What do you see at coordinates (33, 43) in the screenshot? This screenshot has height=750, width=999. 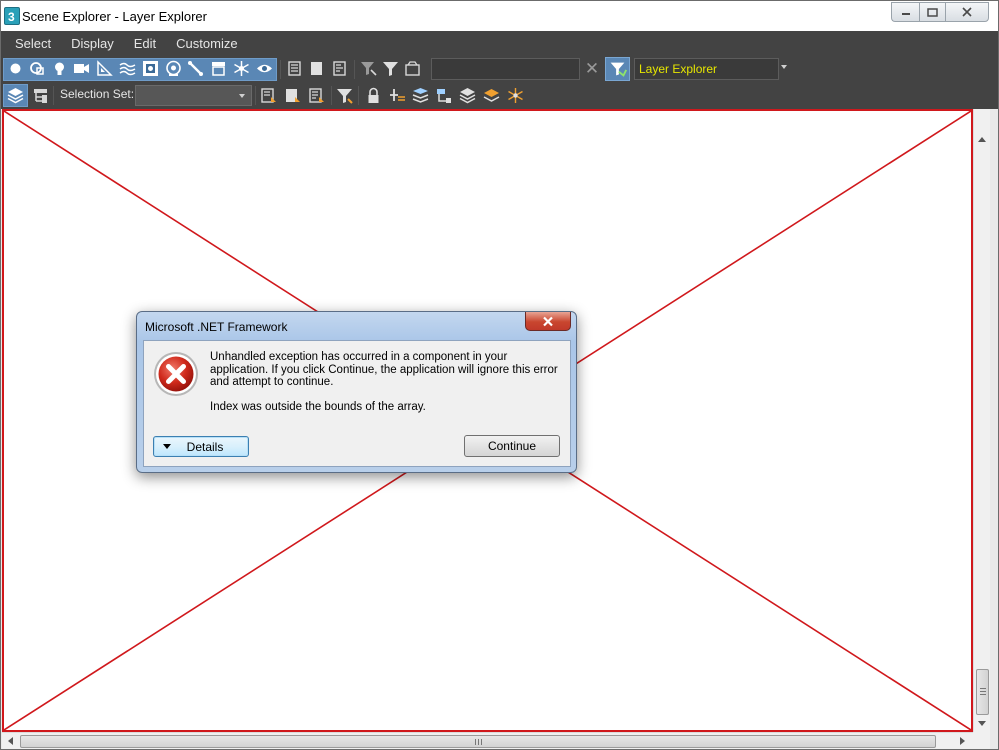 I see `menu-select: Select` at bounding box center [33, 43].